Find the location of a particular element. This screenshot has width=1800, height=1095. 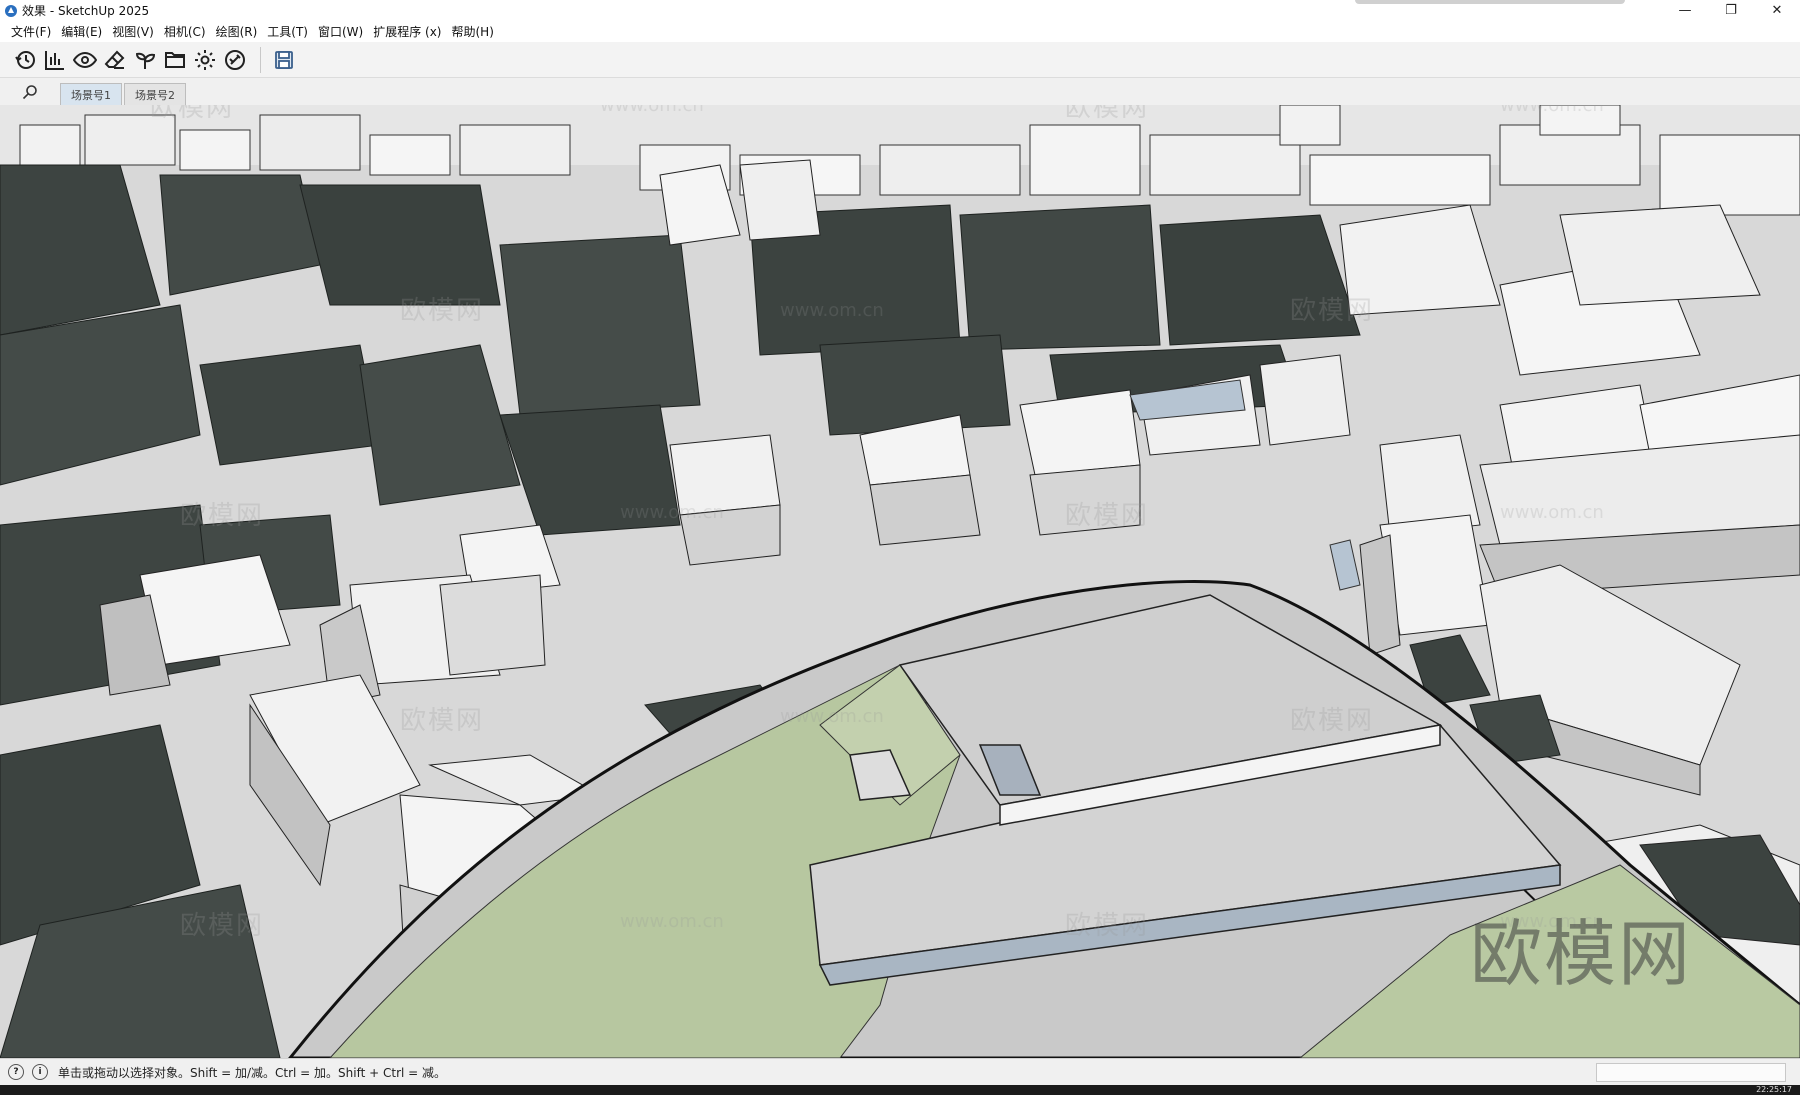

save-icon is located at coordinates (284, 60).